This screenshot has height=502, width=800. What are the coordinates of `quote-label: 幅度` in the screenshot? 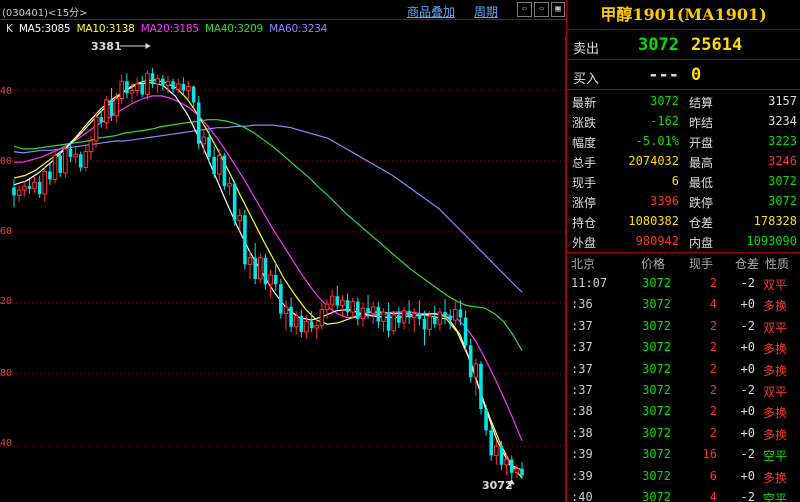 It's located at (584, 143).